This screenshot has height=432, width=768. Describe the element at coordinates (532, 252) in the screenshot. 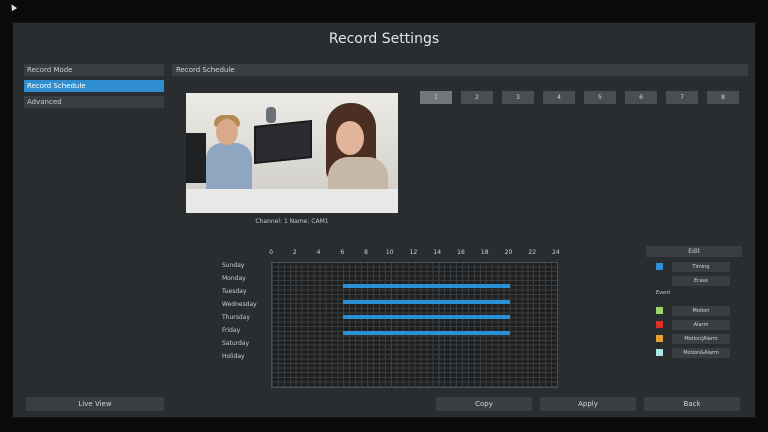

I see `hour-tick: 22` at that location.